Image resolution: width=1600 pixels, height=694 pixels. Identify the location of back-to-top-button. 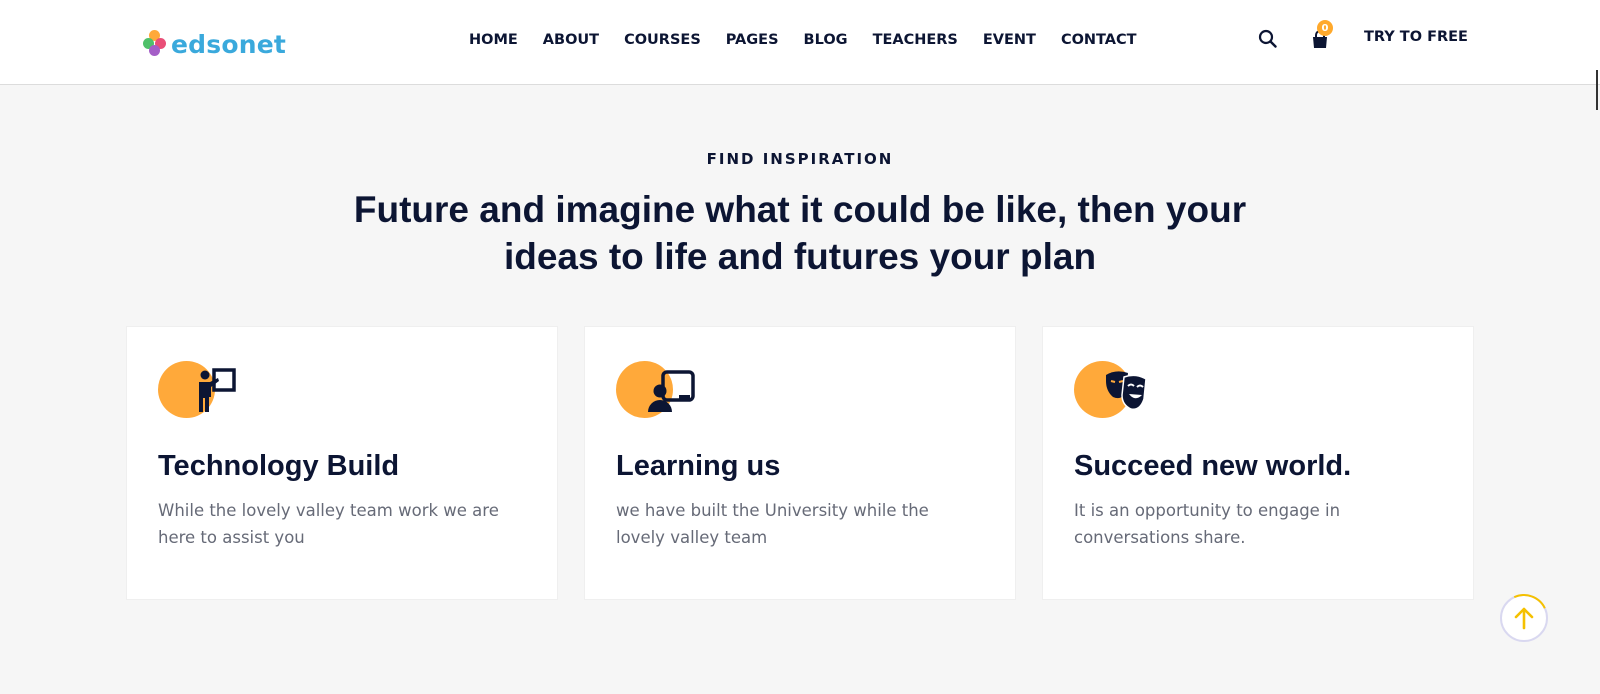
(1524, 618).